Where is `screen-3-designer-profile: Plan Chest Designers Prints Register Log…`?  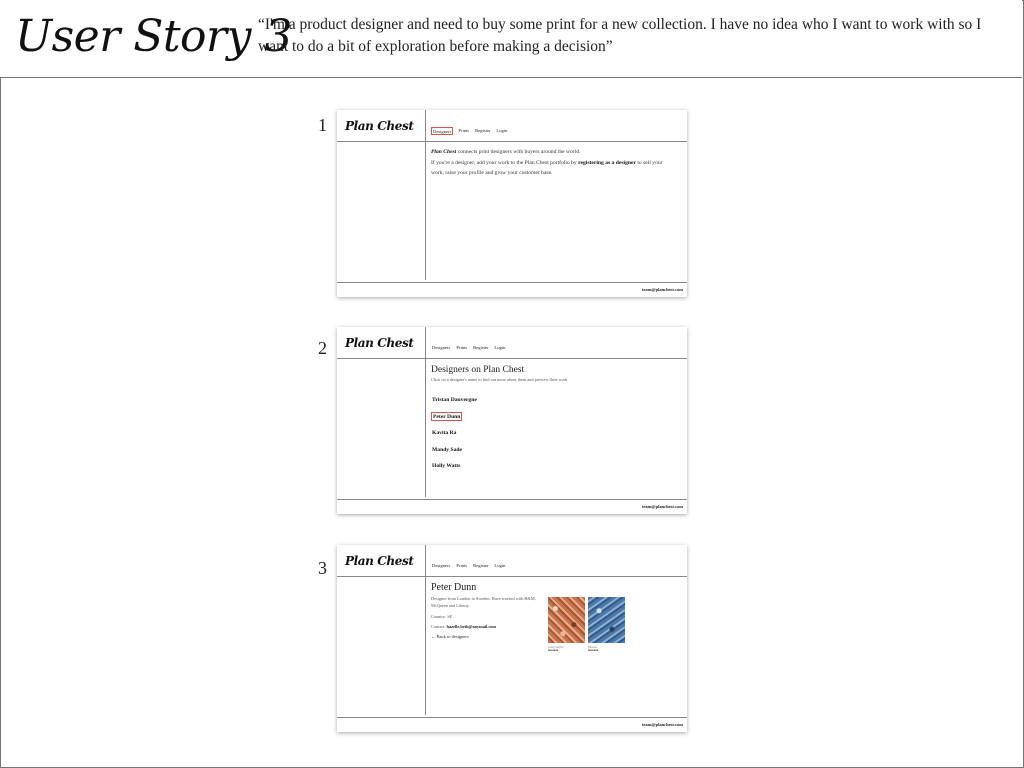
screen-3-designer-profile: Plan Chest Designers Prints Register Log… is located at coordinates (512, 638).